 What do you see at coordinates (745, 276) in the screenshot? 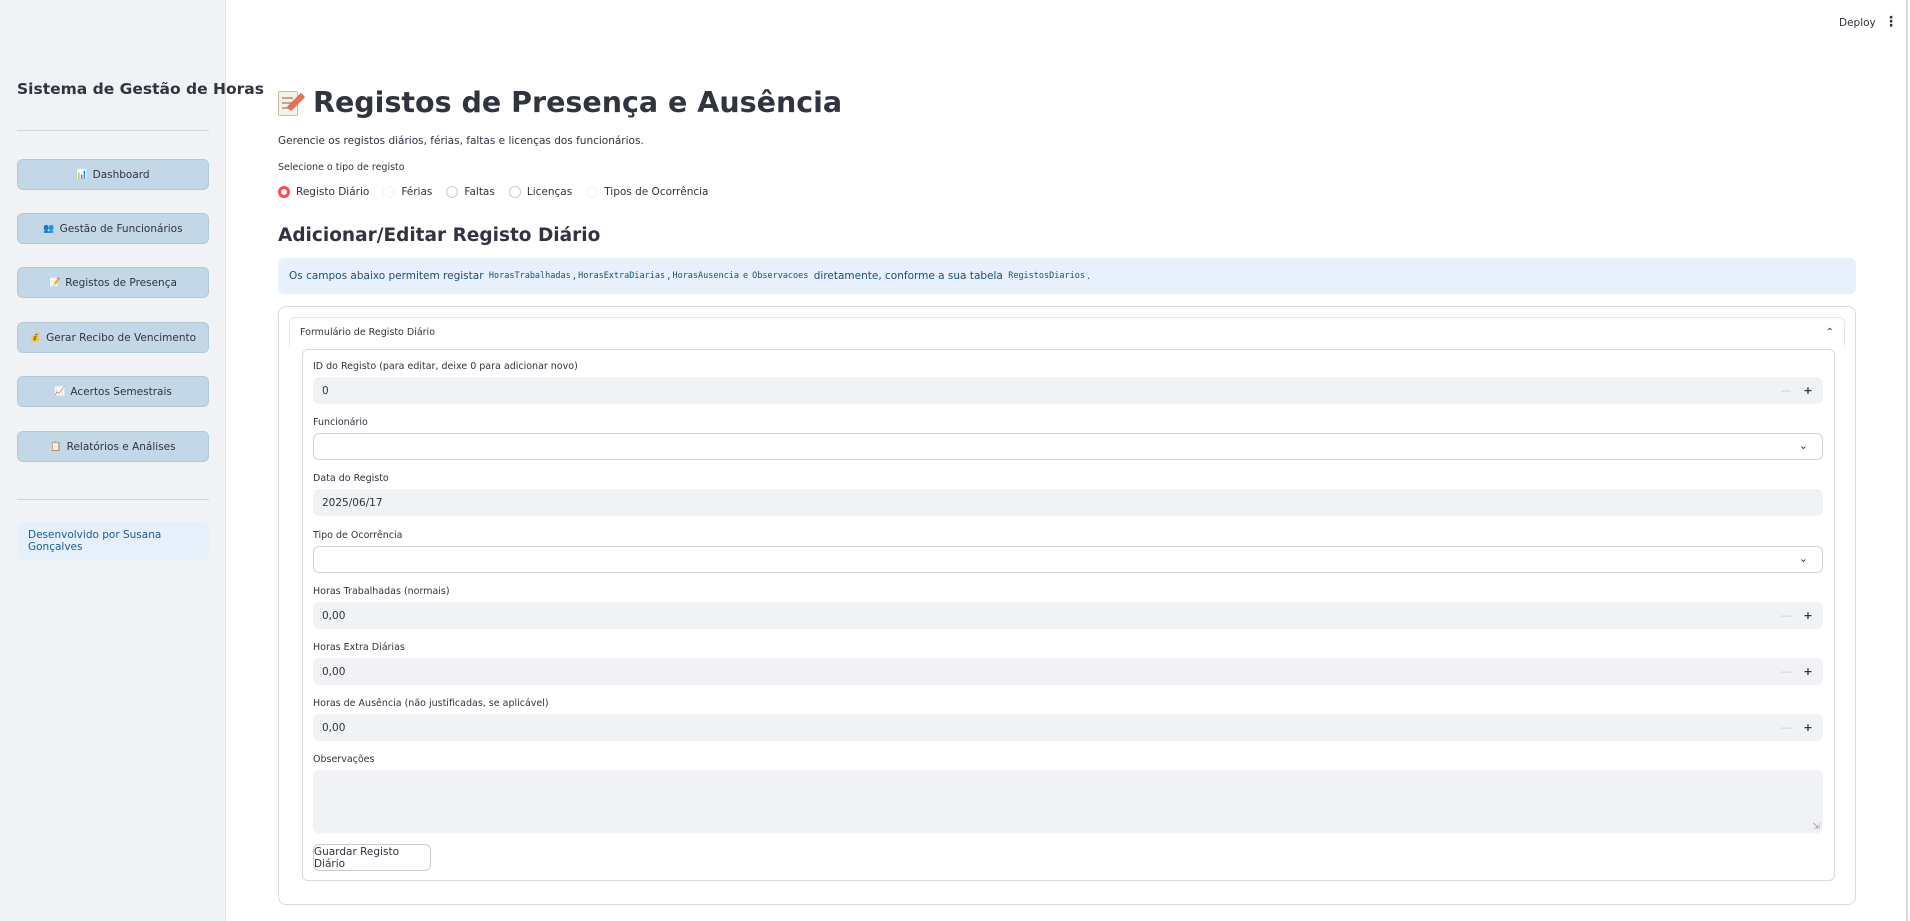
I see `info-code: e` at bounding box center [745, 276].